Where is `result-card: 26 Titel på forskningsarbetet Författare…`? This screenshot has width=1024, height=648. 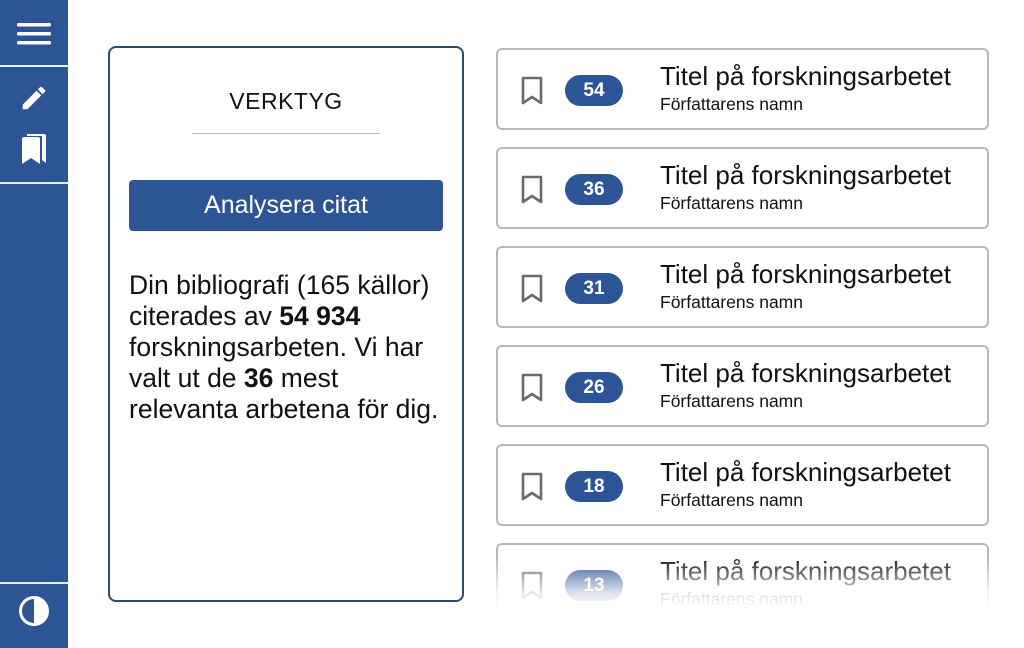 result-card: 26 Titel på forskningsarbetet Författare… is located at coordinates (742, 386).